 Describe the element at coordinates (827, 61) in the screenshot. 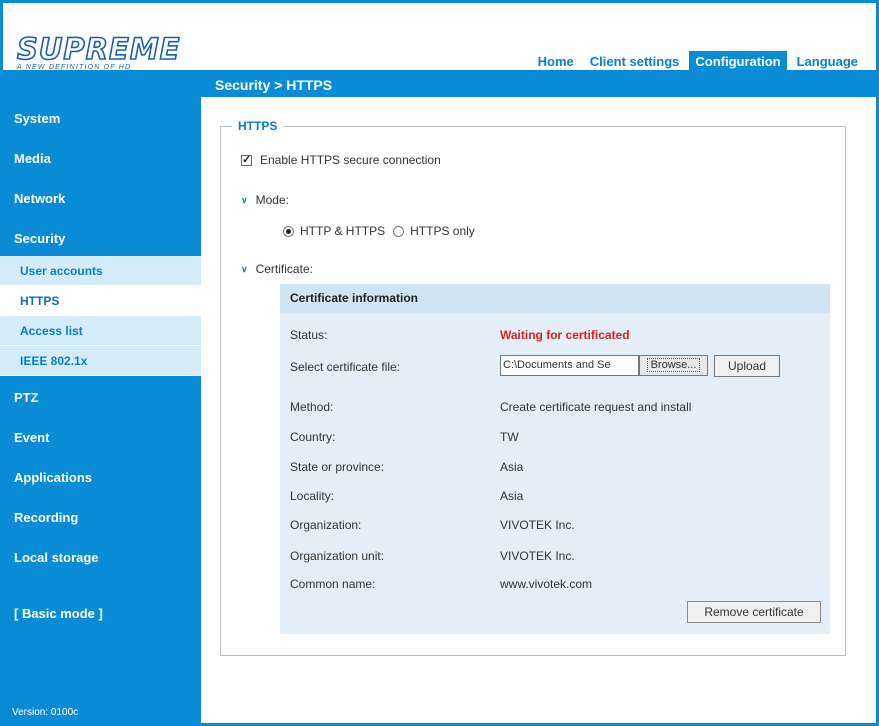

I see `nav-language: Language` at that location.